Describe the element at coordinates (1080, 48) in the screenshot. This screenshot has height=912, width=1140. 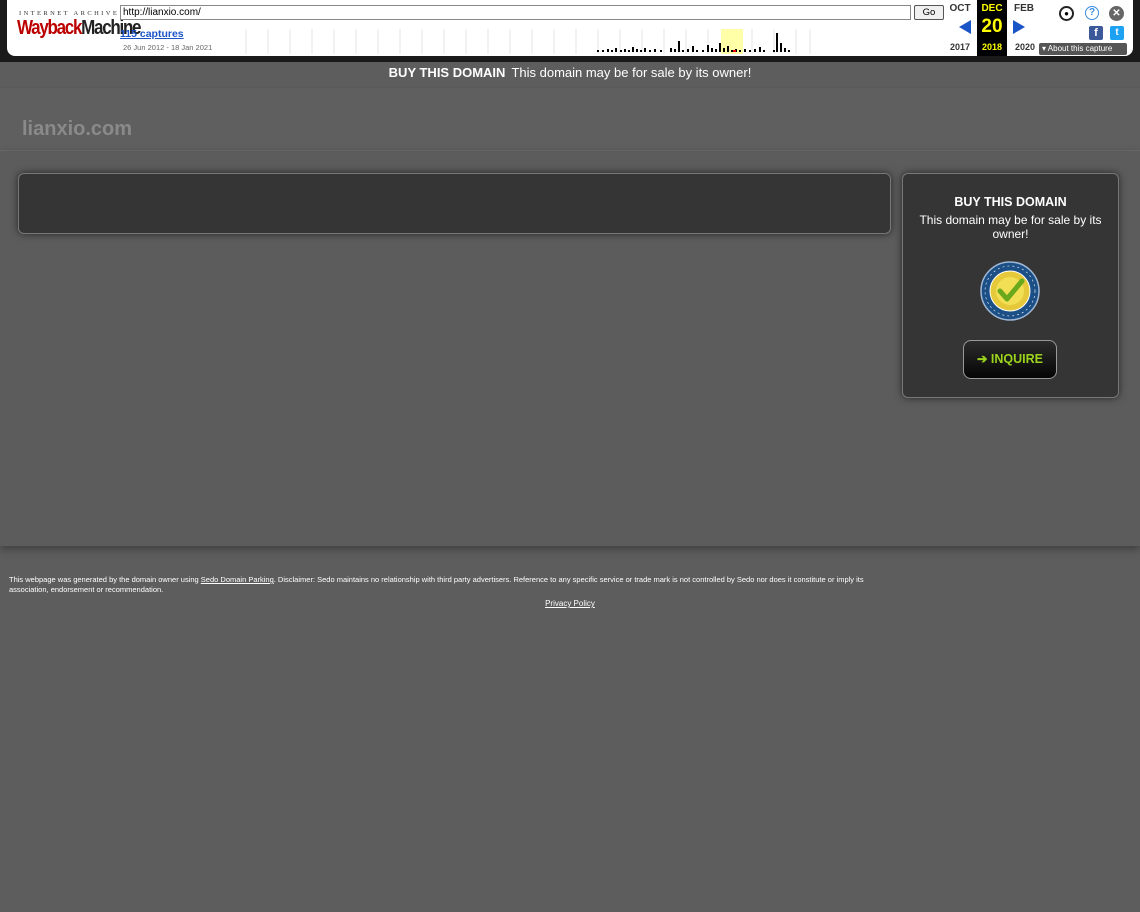
I see `about-capture-label: About this capture` at that location.